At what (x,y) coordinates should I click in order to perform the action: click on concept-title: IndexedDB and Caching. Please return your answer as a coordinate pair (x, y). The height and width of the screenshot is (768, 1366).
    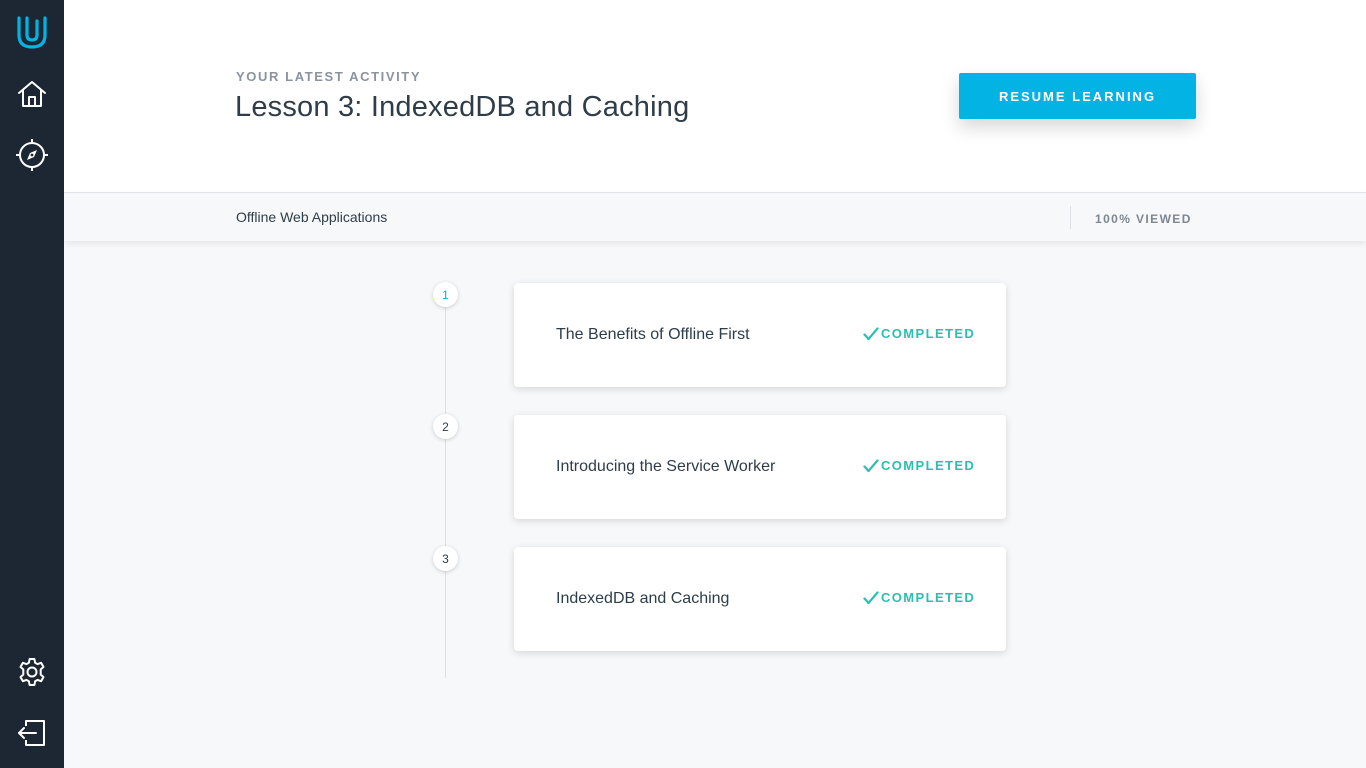
    Looking at the image, I should click on (643, 598).